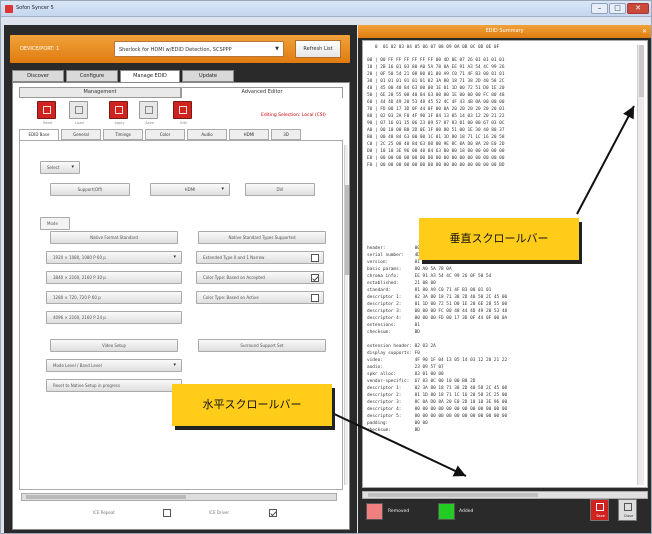  I want to click on apply-button: Apply, so click(118, 113).